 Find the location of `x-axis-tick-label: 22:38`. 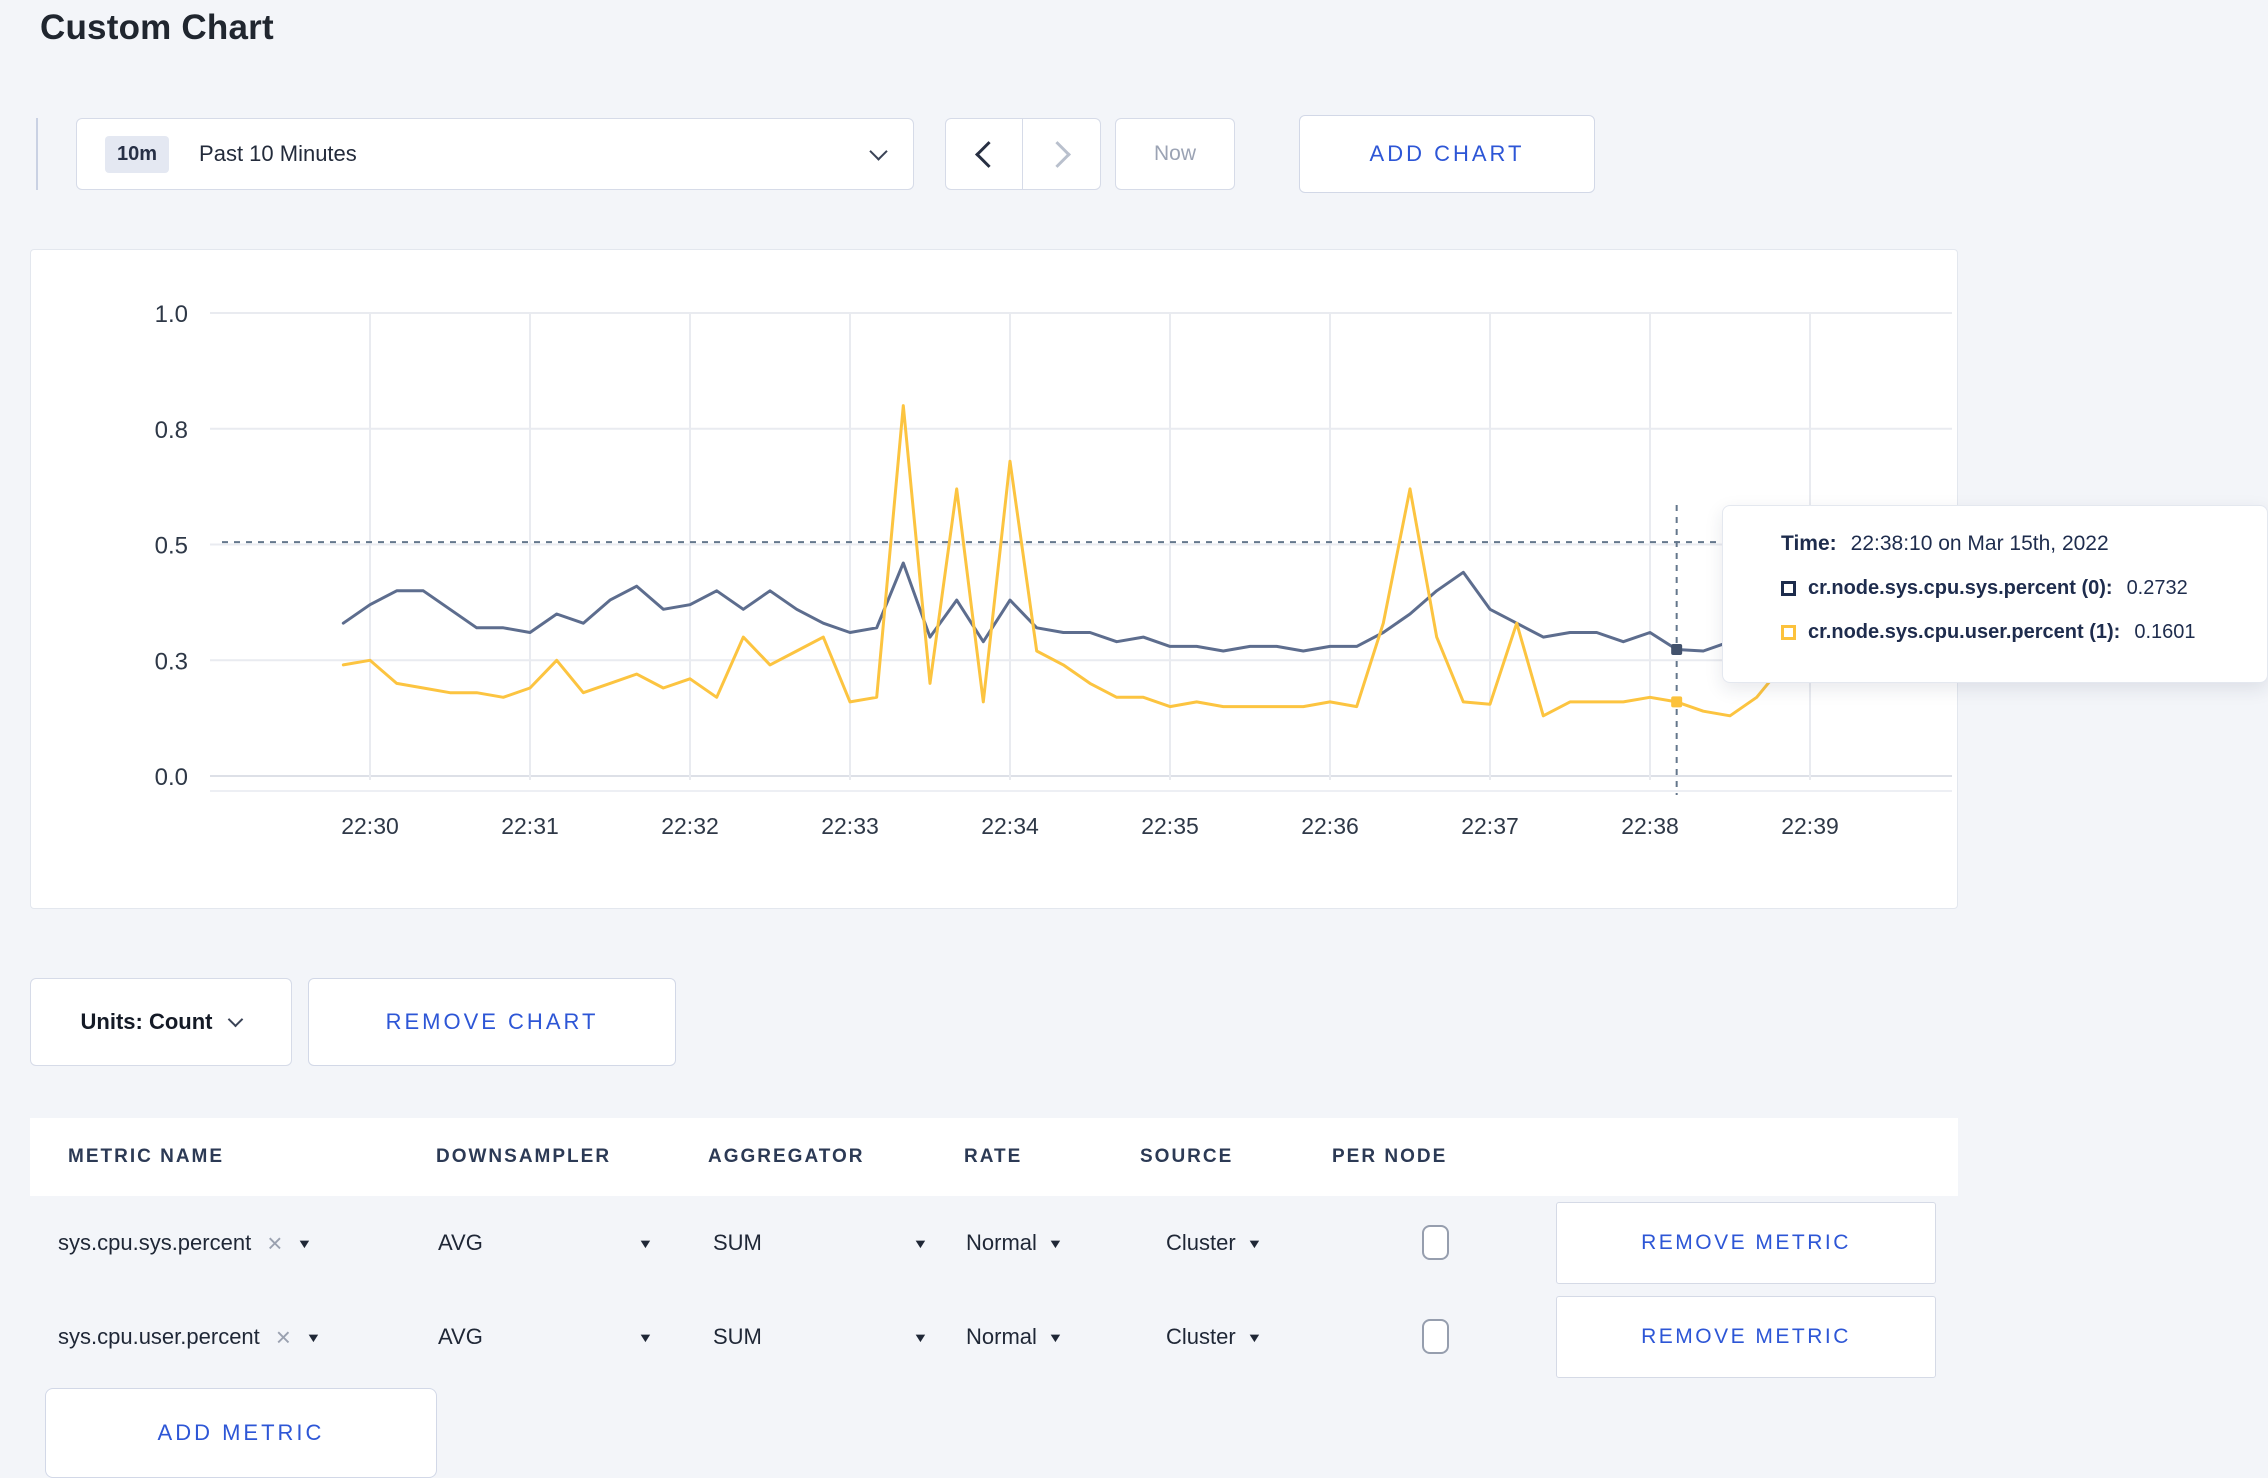

x-axis-tick-label: 22:38 is located at coordinates (1650, 826).